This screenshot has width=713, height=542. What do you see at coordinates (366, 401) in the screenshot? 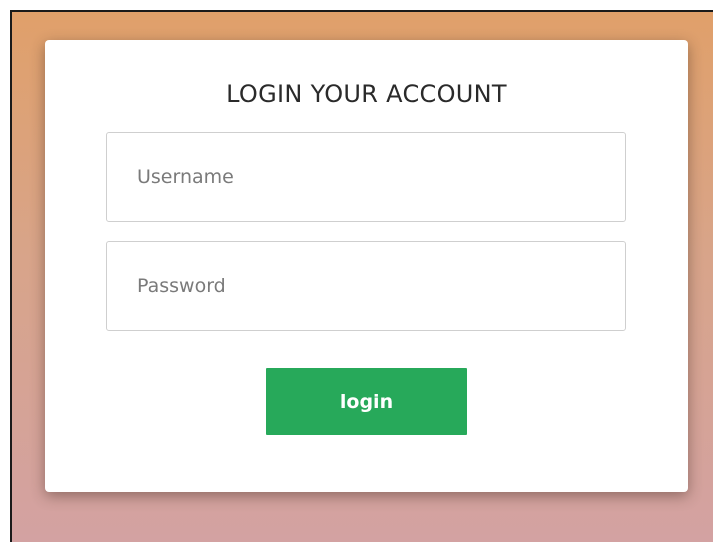
I see `login-button: login` at bounding box center [366, 401].